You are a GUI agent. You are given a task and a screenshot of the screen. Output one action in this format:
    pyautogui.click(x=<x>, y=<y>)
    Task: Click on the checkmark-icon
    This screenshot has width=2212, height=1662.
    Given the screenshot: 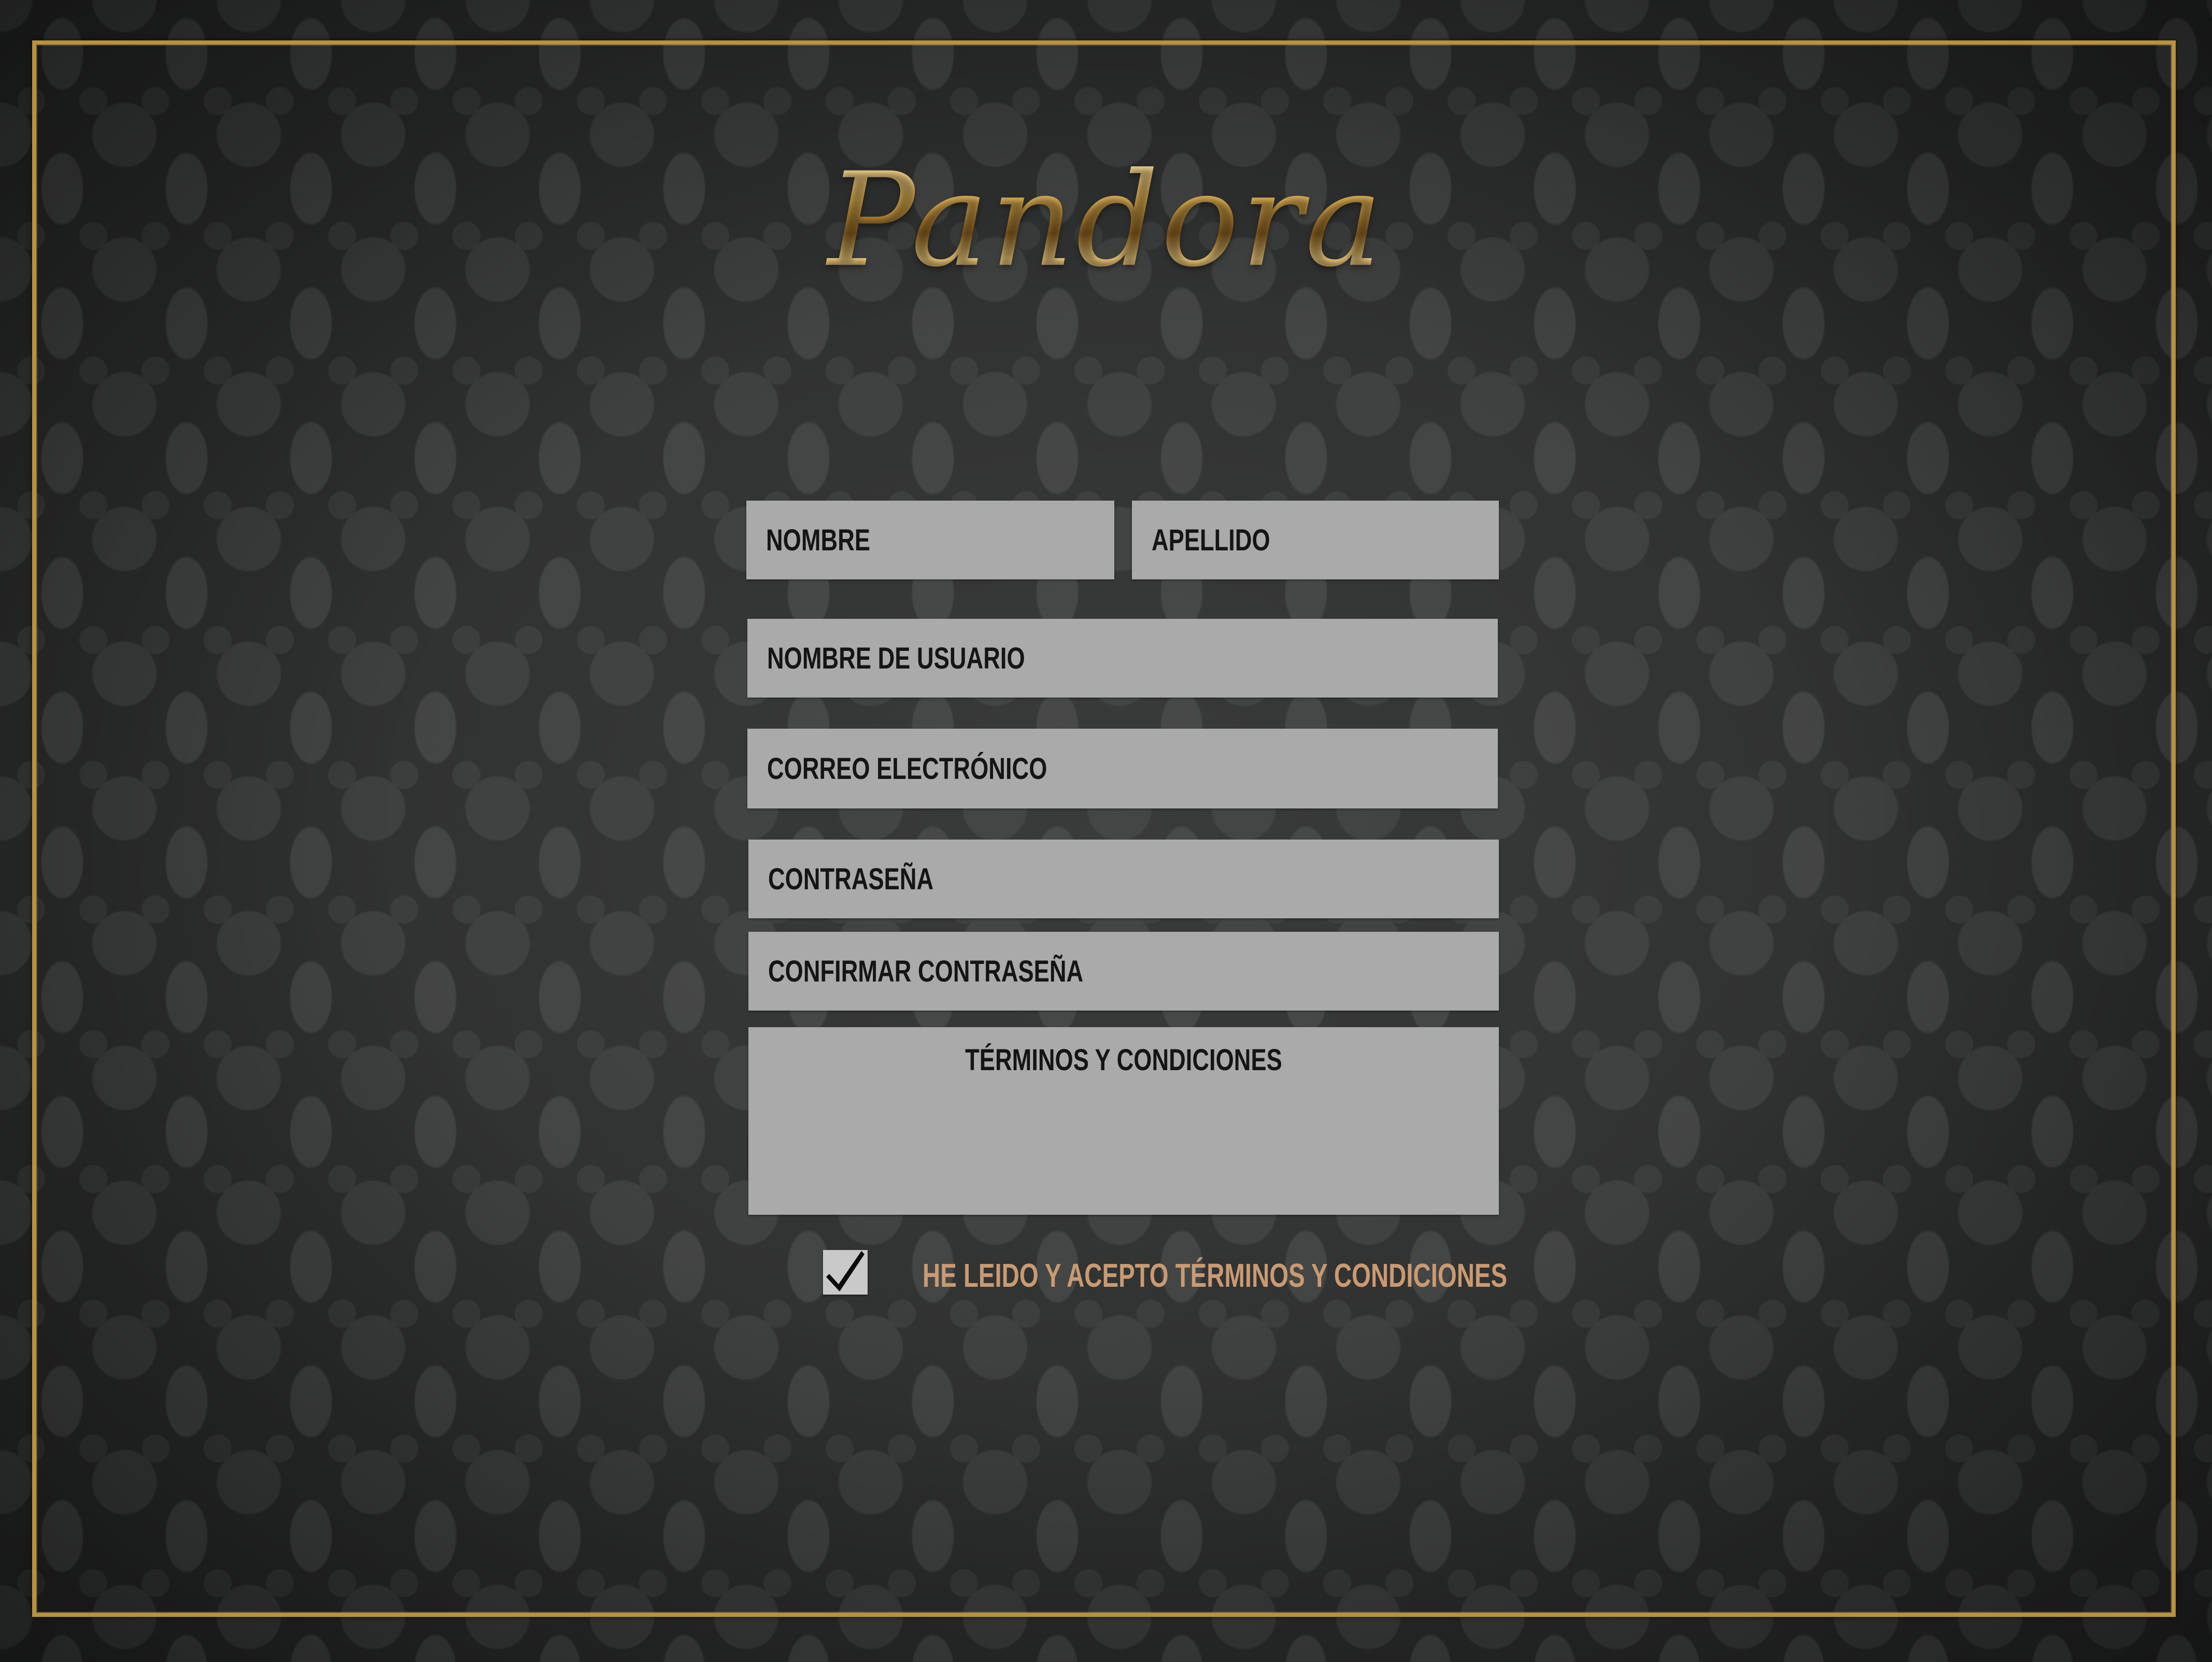 What is the action you would take?
    pyautogui.click(x=845, y=1271)
    